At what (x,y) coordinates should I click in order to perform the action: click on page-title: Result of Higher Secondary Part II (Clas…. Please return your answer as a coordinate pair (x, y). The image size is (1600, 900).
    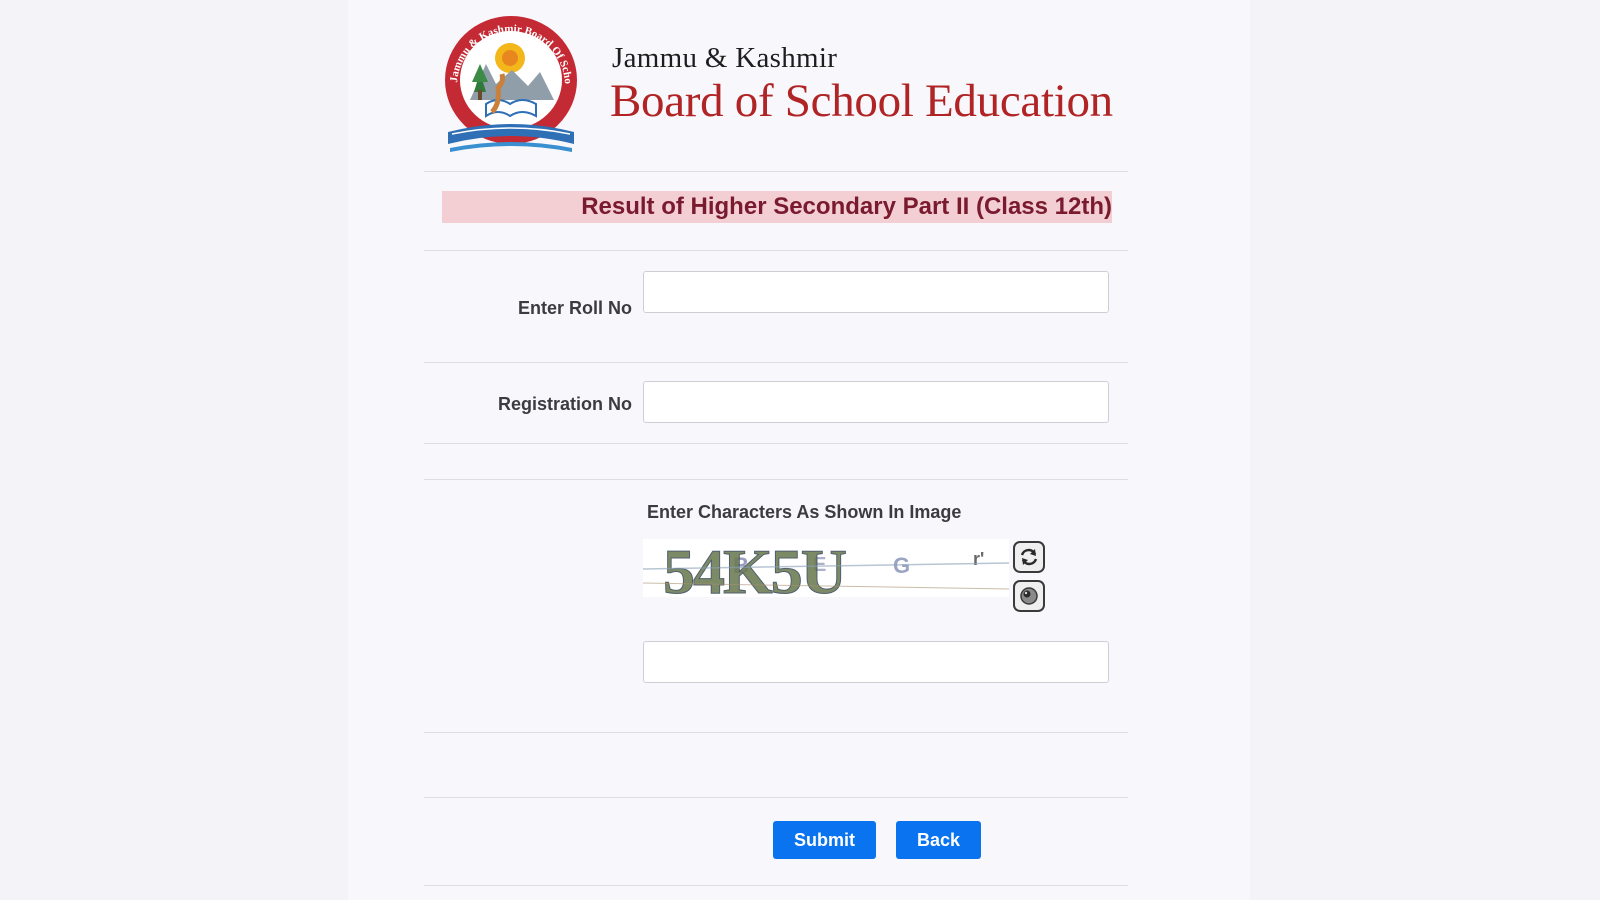
    Looking at the image, I should click on (846, 206).